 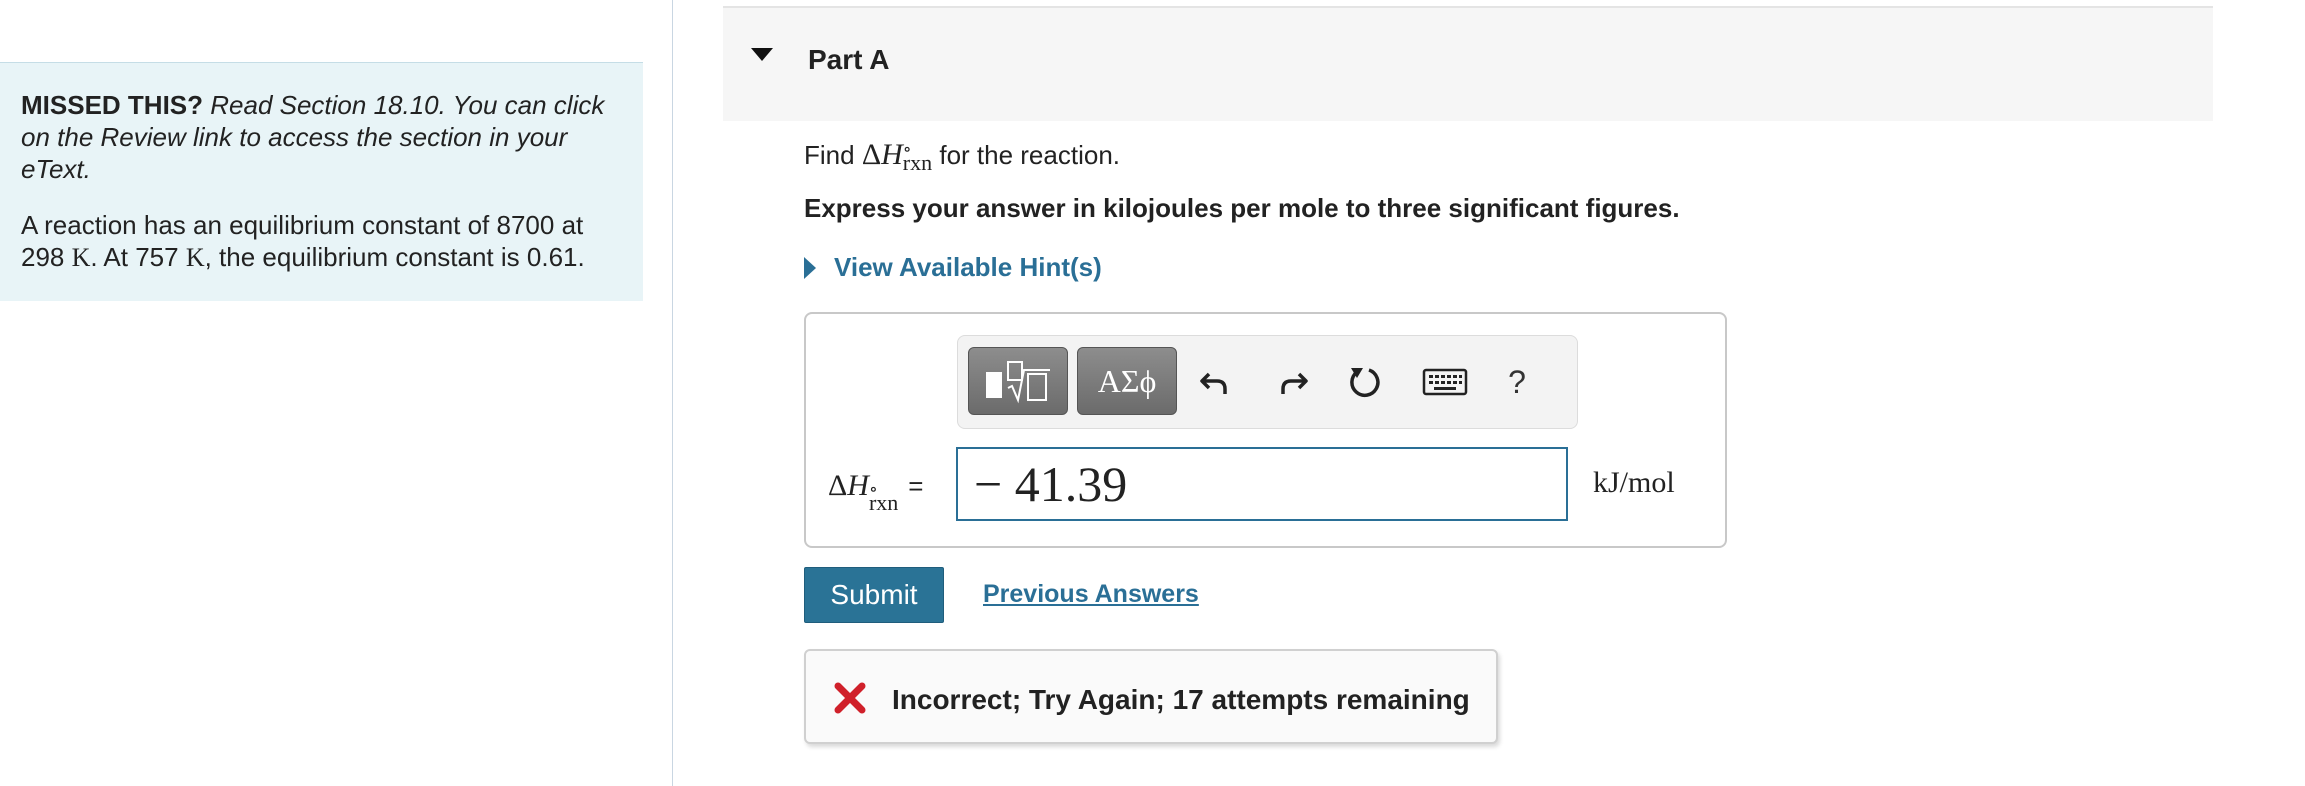 I want to click on missed-label: MISSED THIS?, so click(x=112, y=105).